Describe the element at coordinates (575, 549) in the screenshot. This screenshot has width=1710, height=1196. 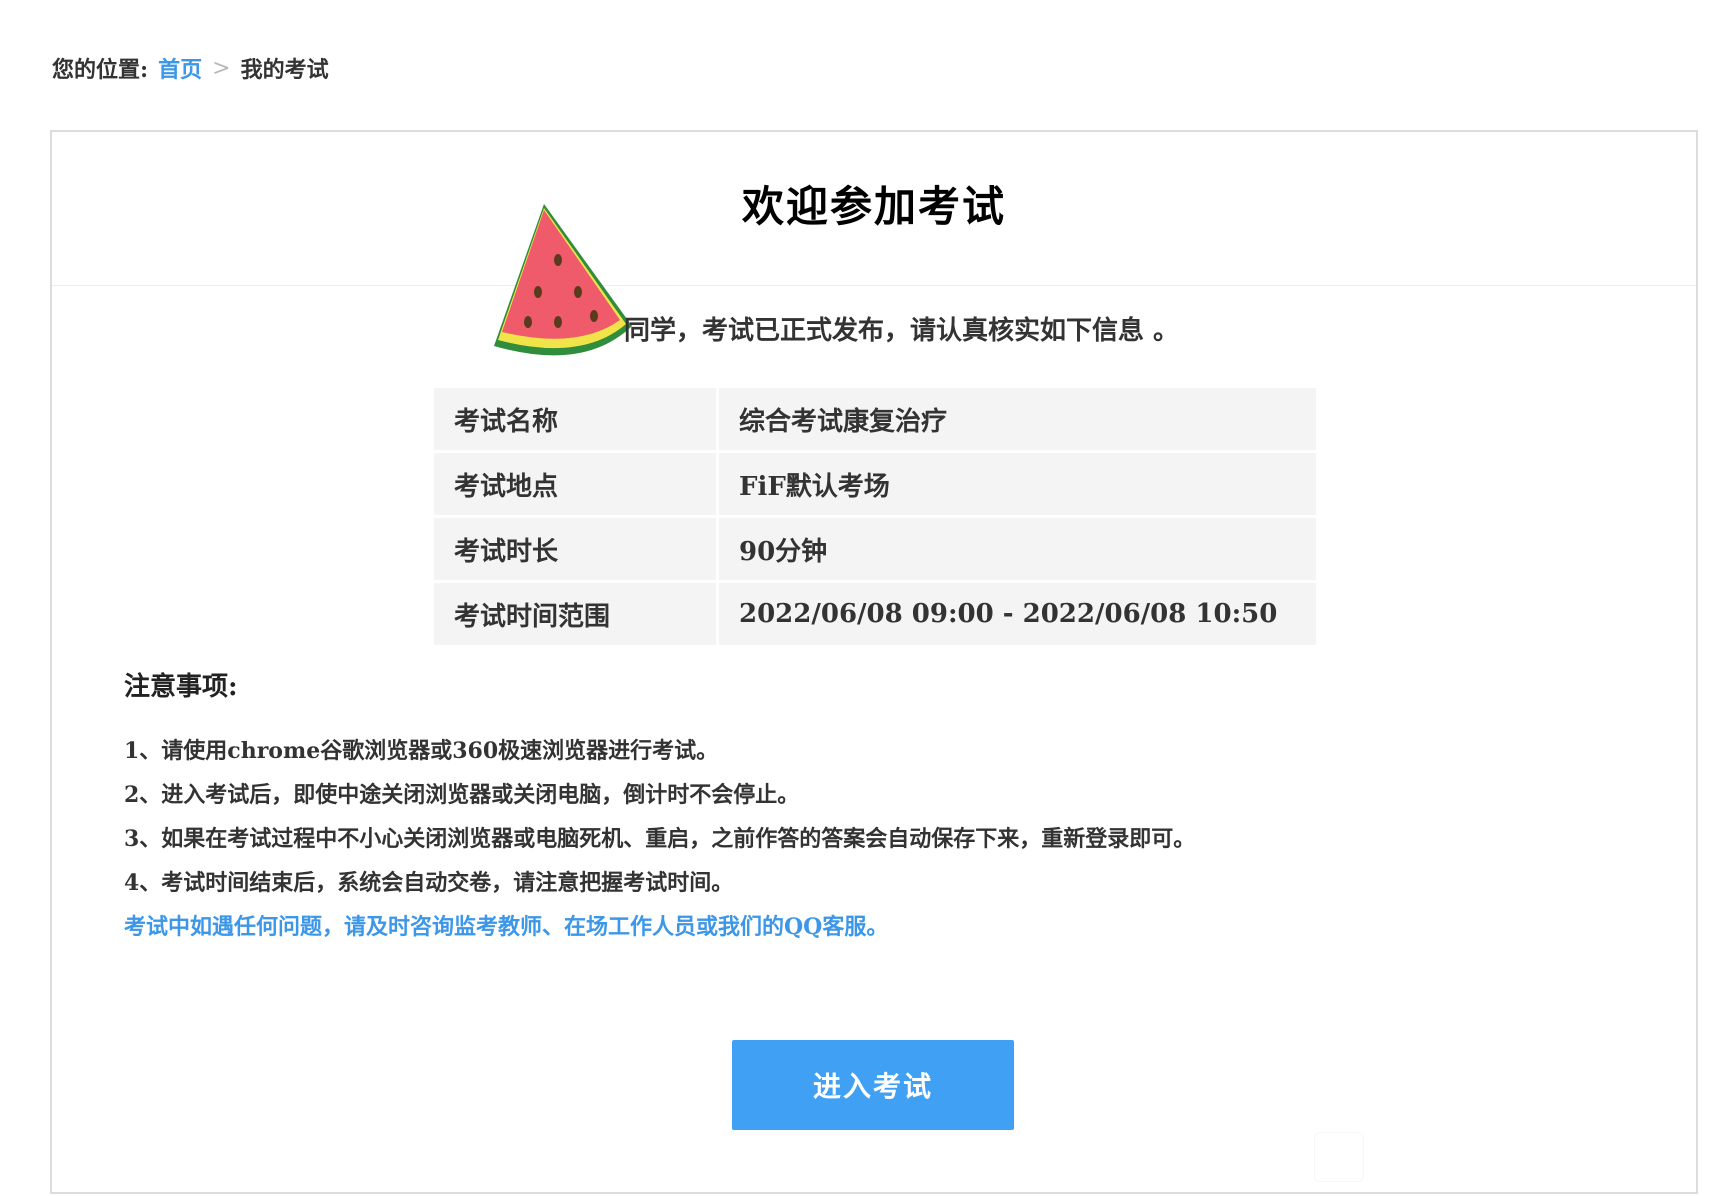
I see `info-label: 考试时长` at that location.